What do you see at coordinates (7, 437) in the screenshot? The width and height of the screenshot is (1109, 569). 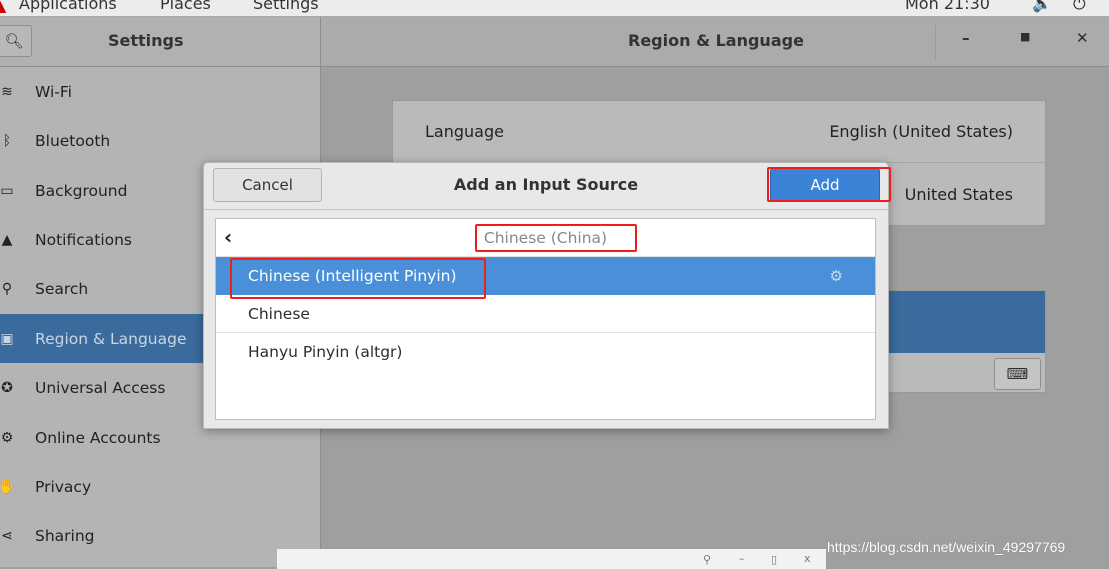 I see `online-accounts-icon: ⚙` at bounding box center [7, 437].